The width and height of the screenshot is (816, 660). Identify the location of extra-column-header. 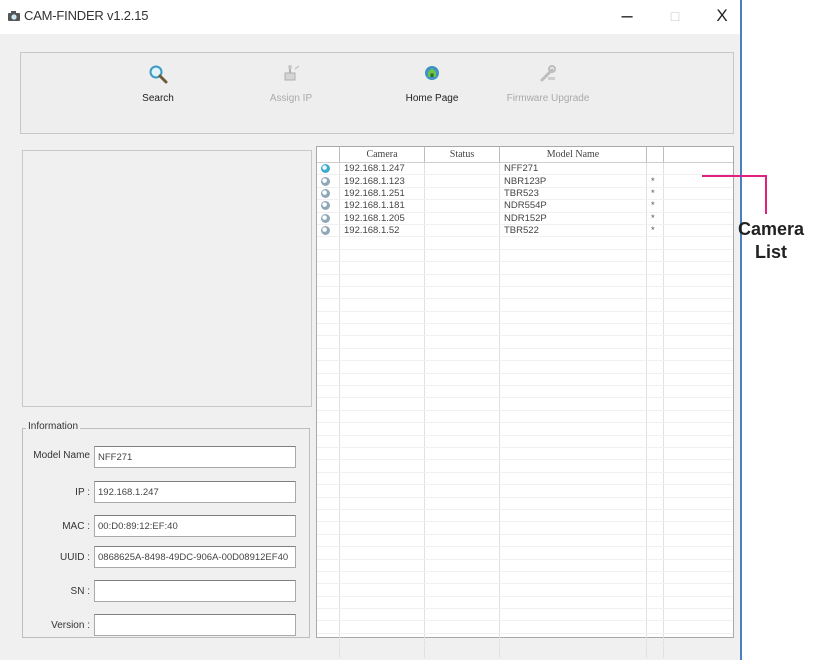
(655, 155).